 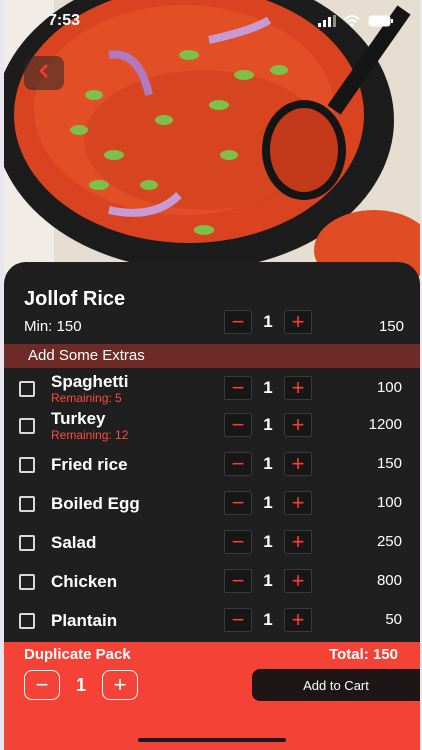 I want to click on status-icons, so click(x=356, y=23).